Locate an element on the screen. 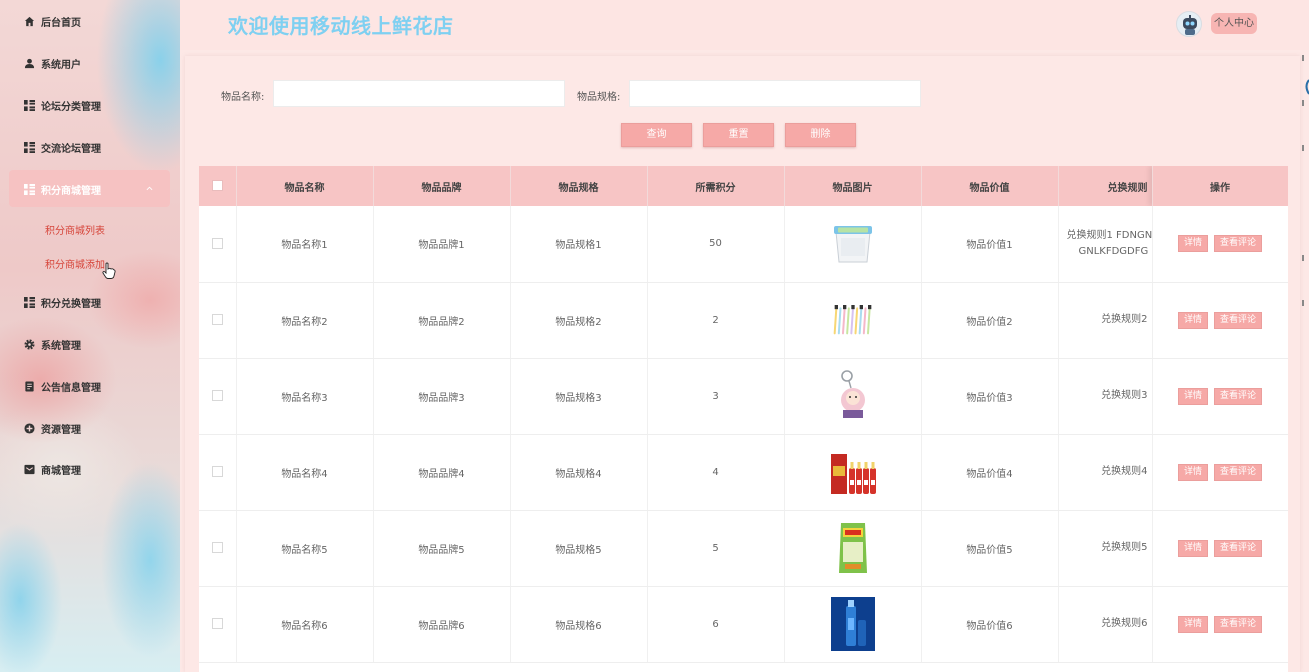 The width and height of the screenshot is (1309, 672). sidebar-item-label: 系统用户 is located at coordinates (61, 65).